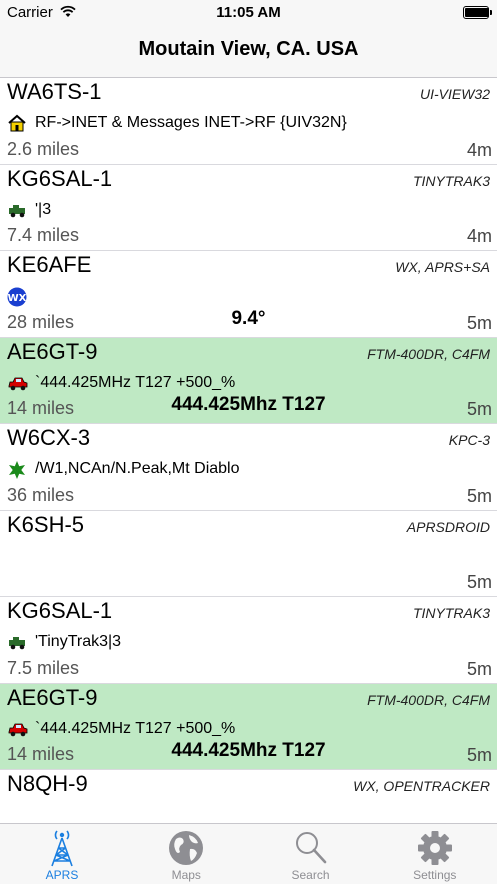 The width and height of the screenshot is (497, 884). I want to click on tab-maps: Maps, so click(186, 854).